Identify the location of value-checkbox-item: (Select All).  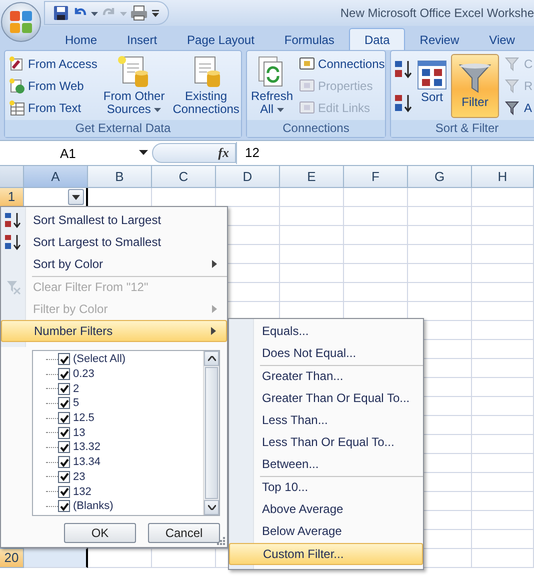
(118, 359).